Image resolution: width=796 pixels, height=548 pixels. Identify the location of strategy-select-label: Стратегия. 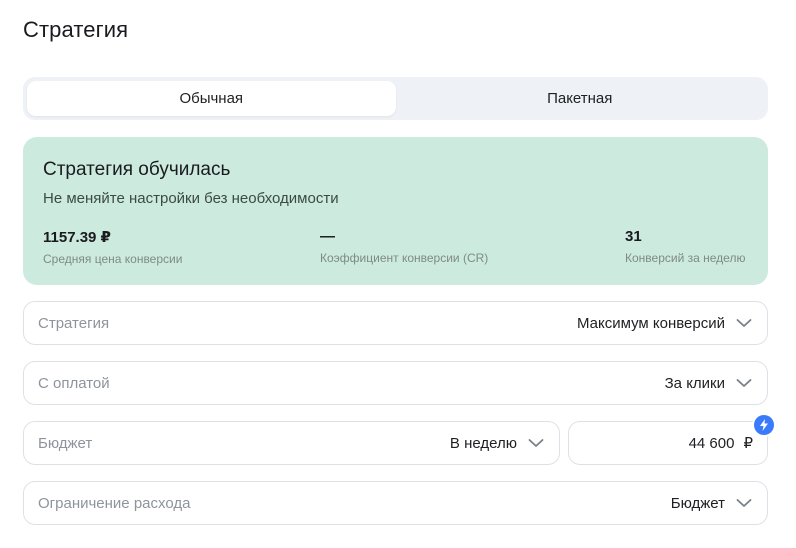
(74, 323).